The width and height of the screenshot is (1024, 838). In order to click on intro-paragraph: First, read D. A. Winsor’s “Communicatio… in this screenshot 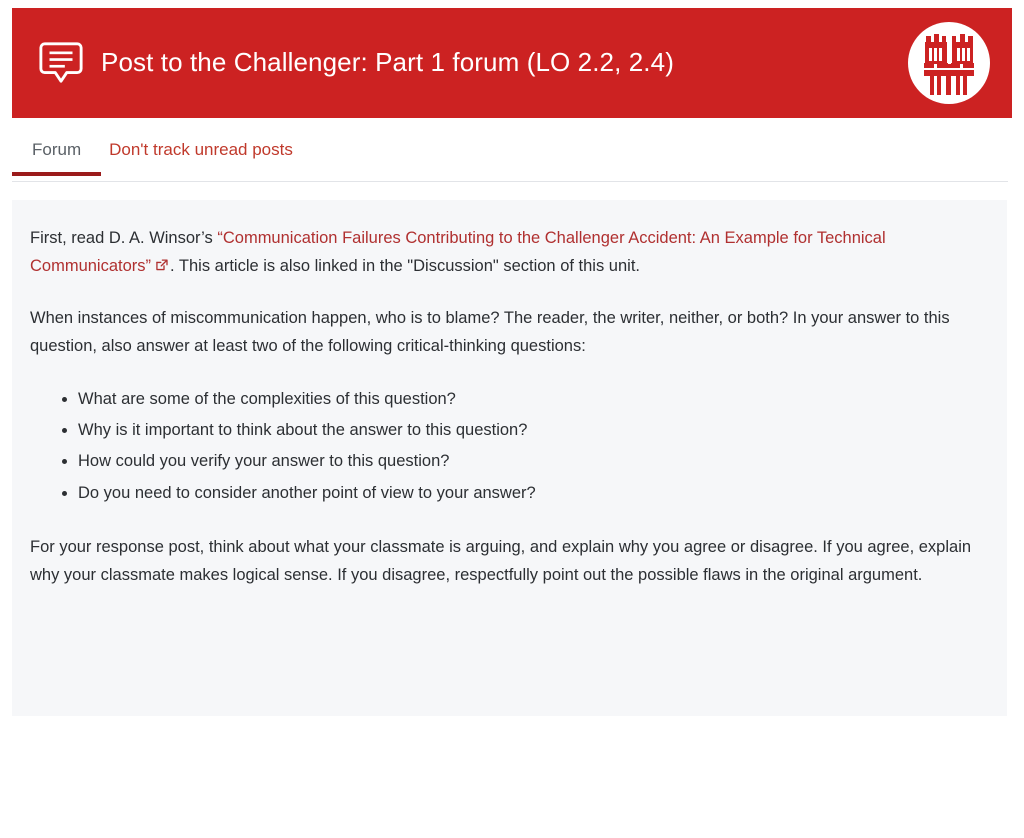, I will do `click(503, 252)`.